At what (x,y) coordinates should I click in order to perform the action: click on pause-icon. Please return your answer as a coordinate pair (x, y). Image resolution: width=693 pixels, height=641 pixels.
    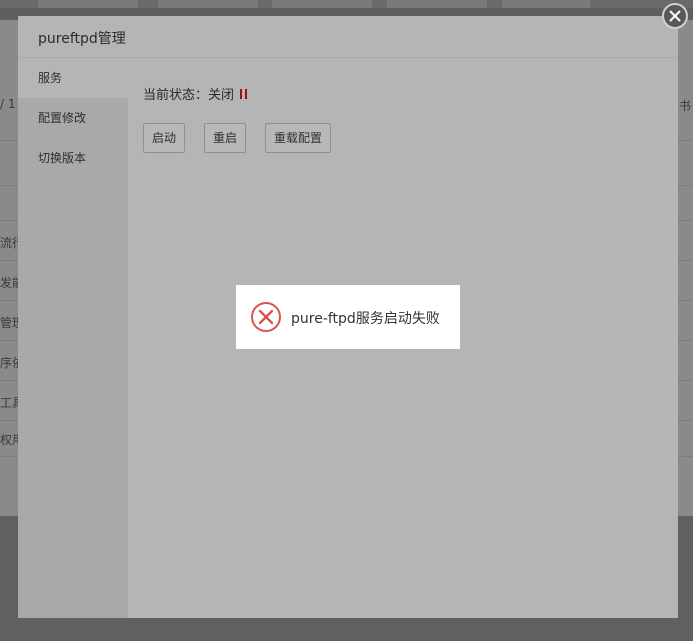
    Looking at the image, I should click on (244, 94).